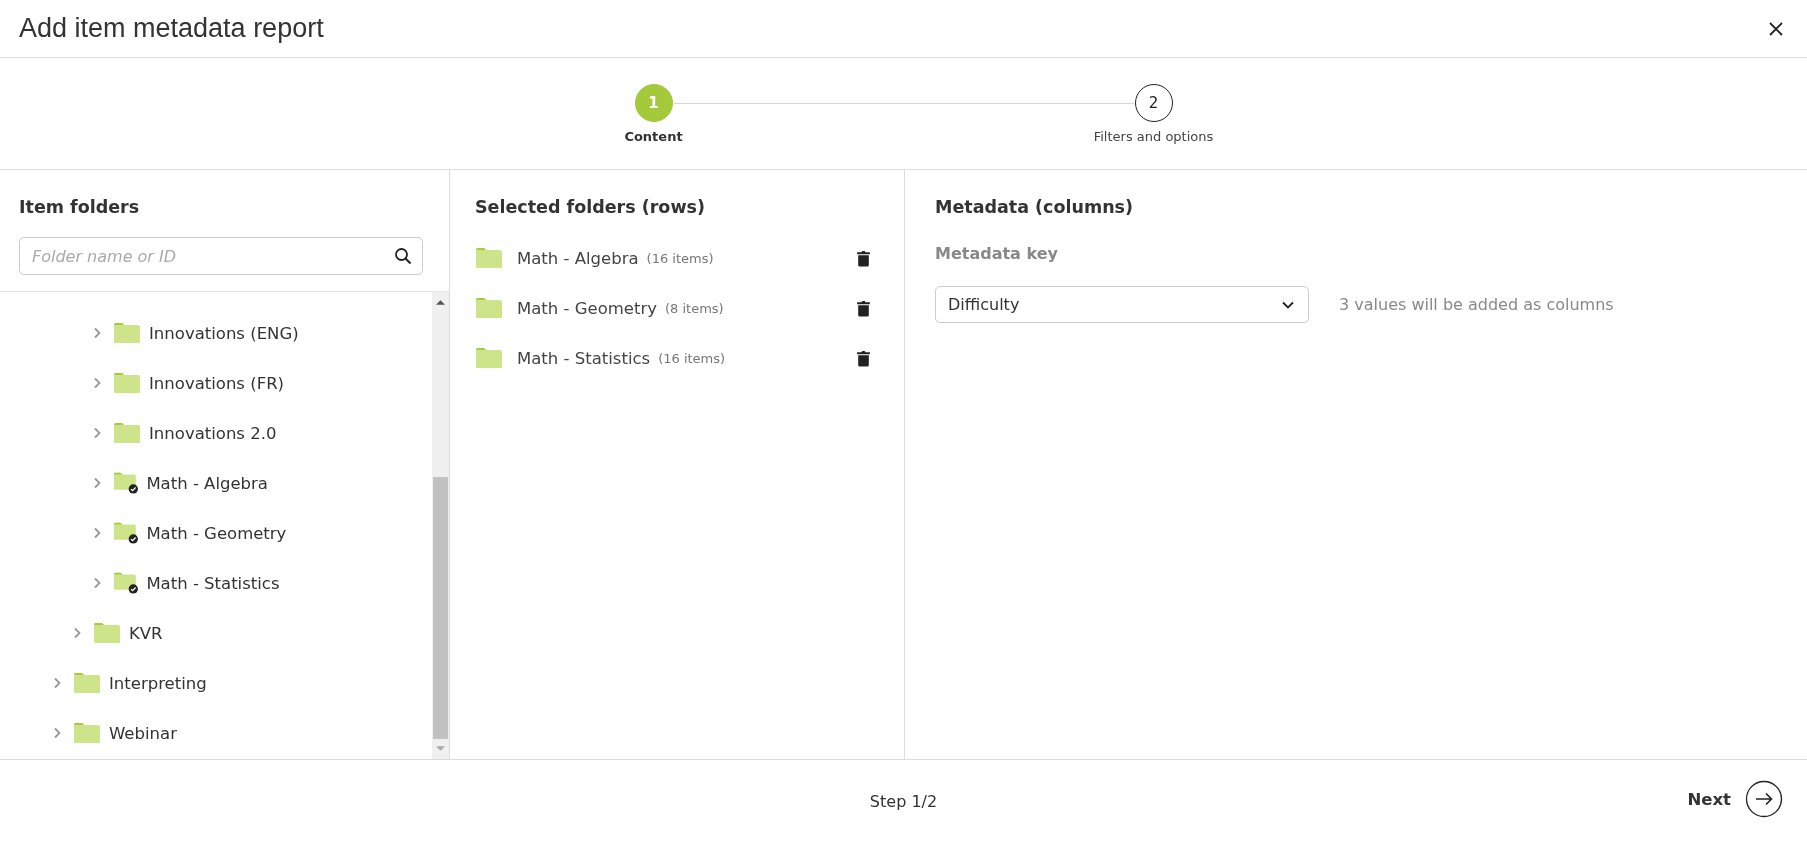 The image size is (1807, 842). What do you see at coordinates (440, 525) in the screenshot?
I see `scrollbar` at bounding box center [440, 525].